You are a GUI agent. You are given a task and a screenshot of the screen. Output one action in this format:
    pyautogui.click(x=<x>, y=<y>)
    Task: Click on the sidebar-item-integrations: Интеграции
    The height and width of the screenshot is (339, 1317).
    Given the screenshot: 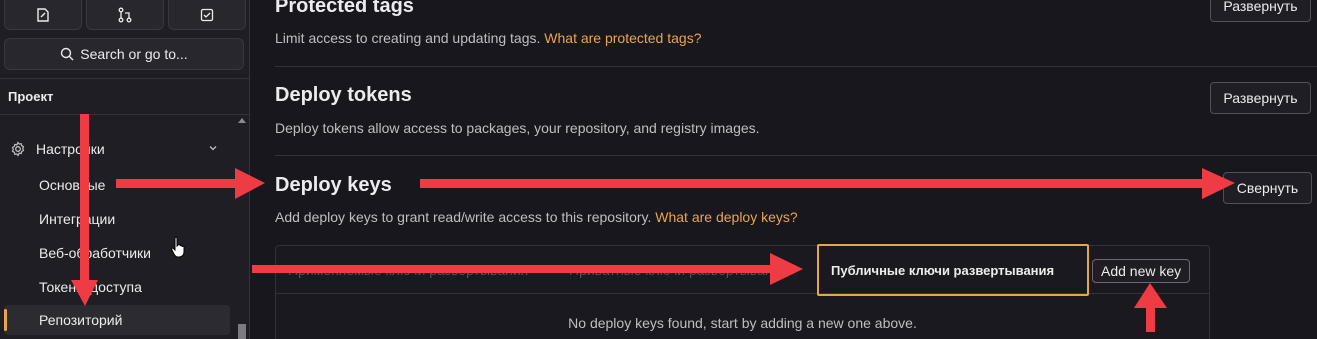 What is the action you would take?
    pyautogui.click(x=117, y=219)
    